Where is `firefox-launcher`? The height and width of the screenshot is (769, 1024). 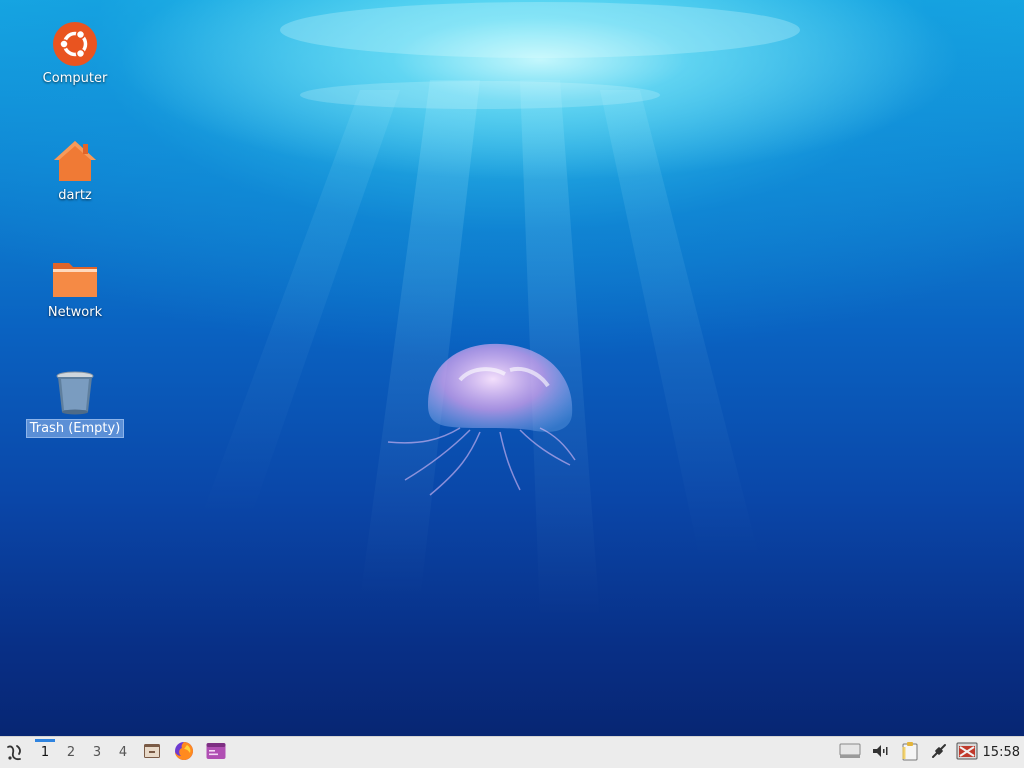
firefox-launcher is located at coordinates (184, 753).